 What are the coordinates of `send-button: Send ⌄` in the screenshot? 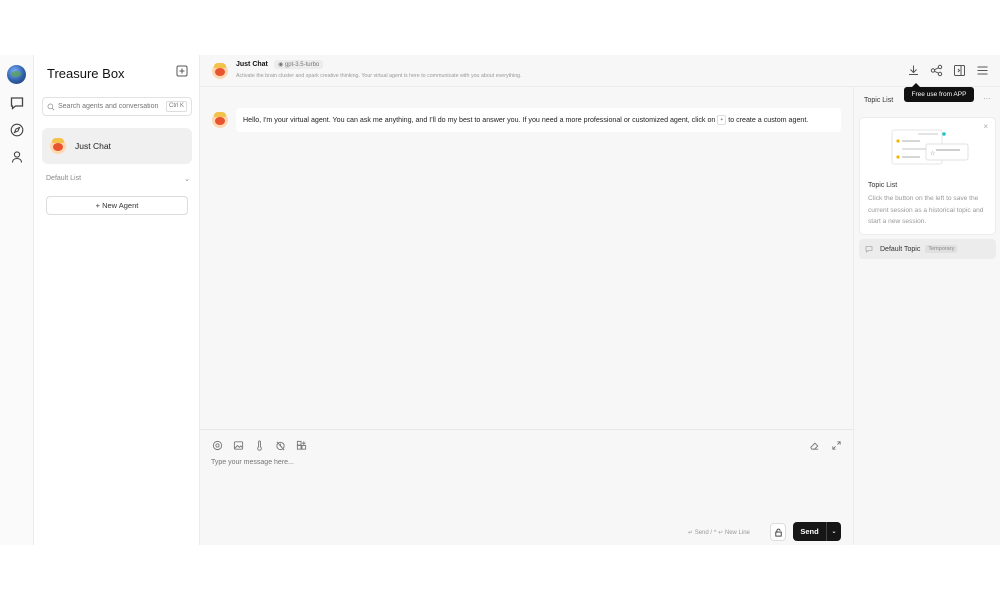 It's located at (817, 531).